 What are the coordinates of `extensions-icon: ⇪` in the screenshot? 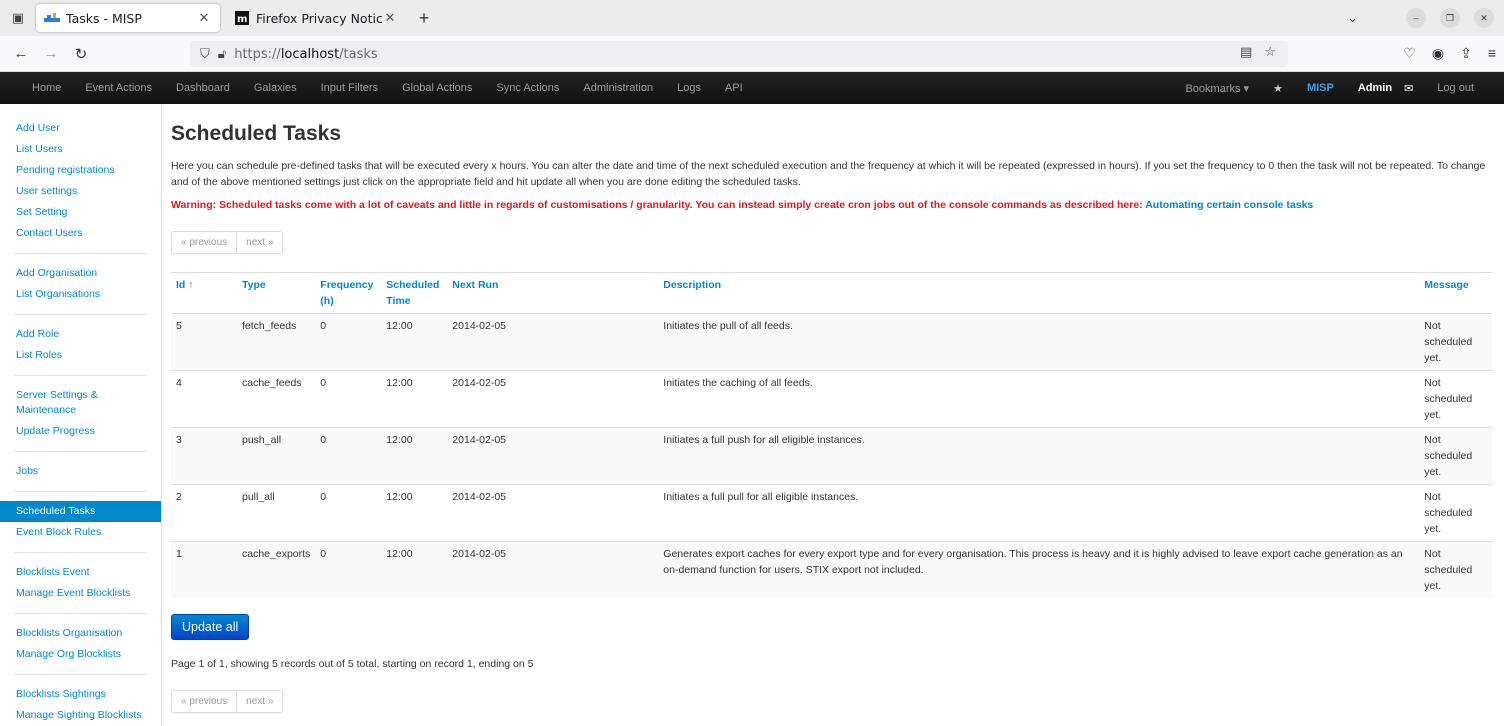 It's located at (1466, 53).